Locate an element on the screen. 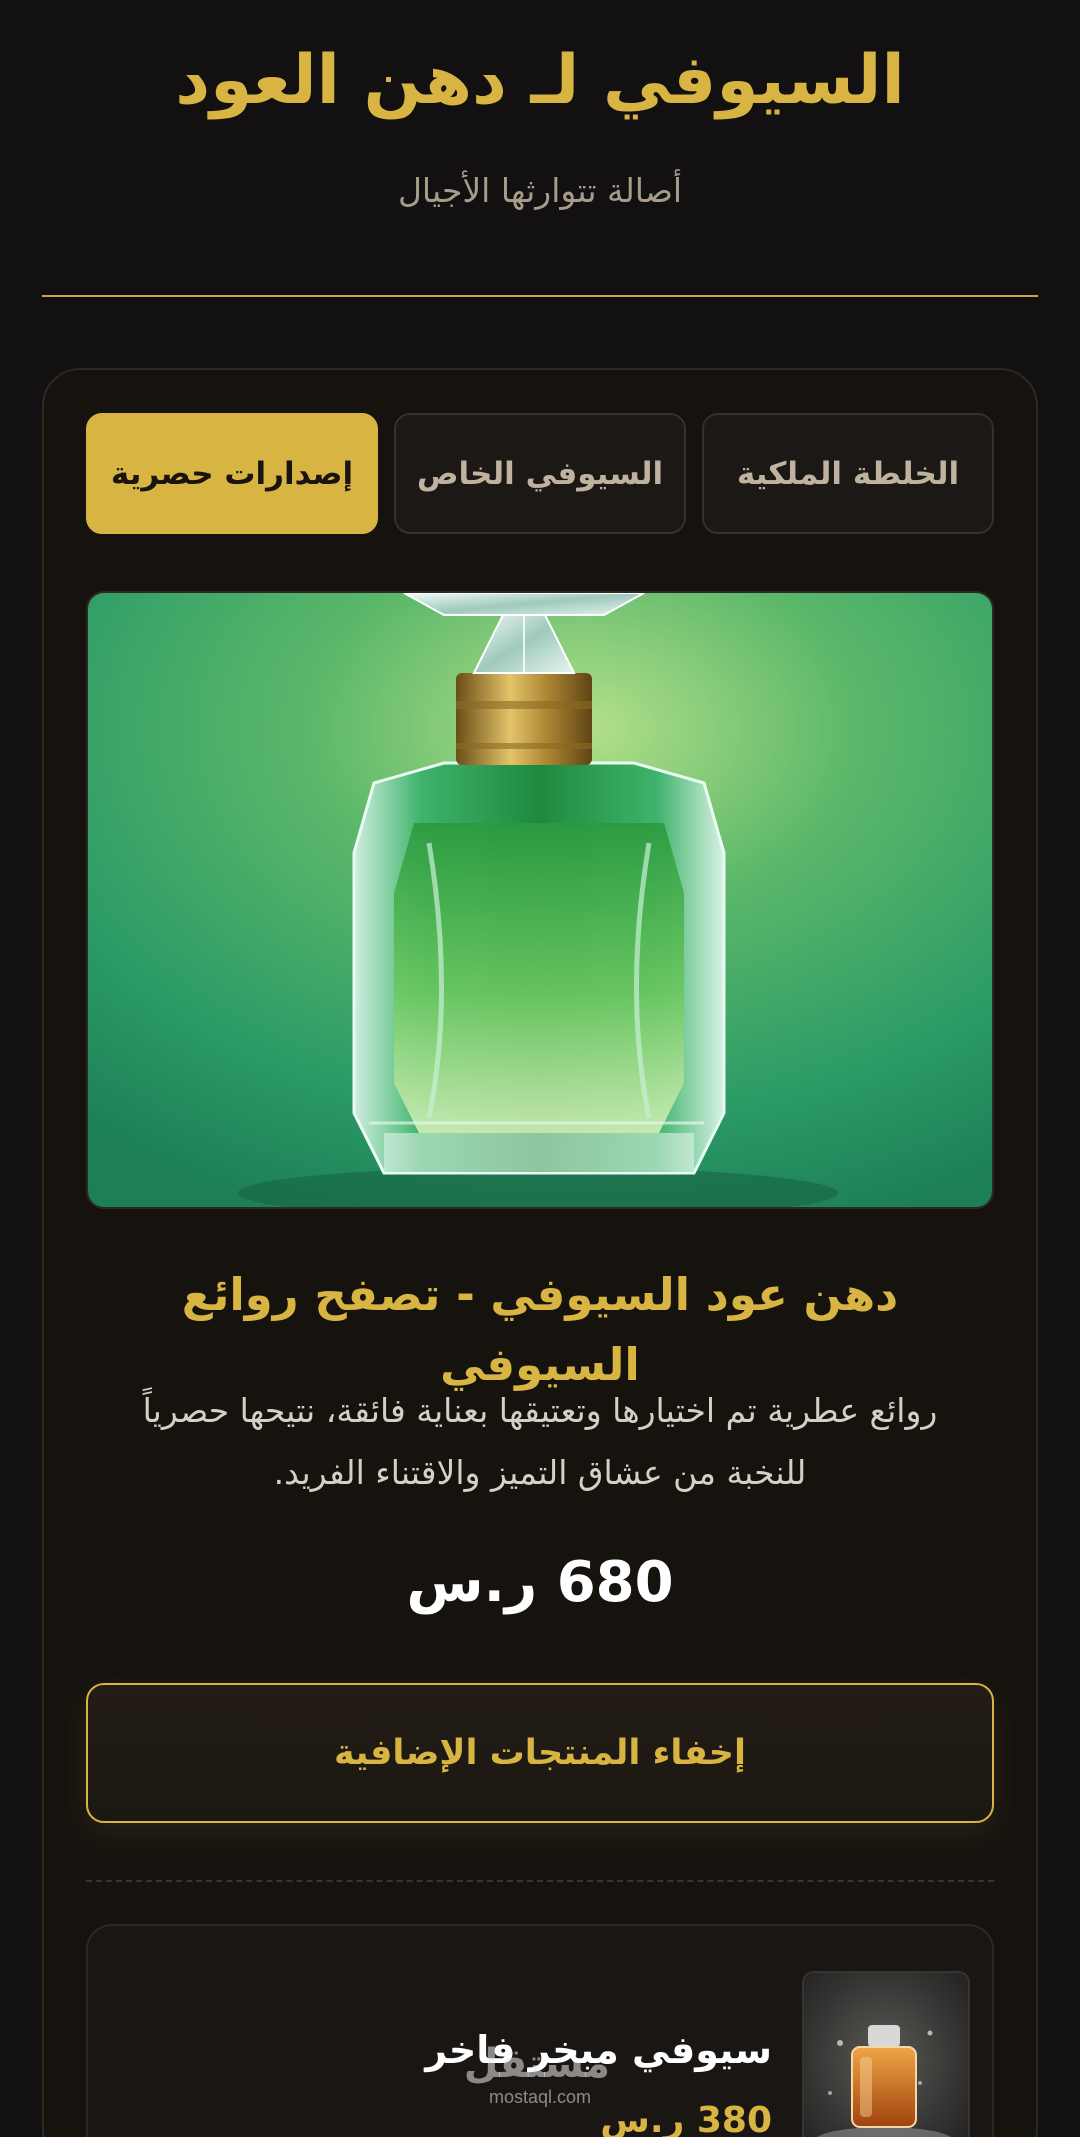 This screenshot has width=1080, height=2137. amber-perfume-bottle-image is located at coordinates (886, 2055).